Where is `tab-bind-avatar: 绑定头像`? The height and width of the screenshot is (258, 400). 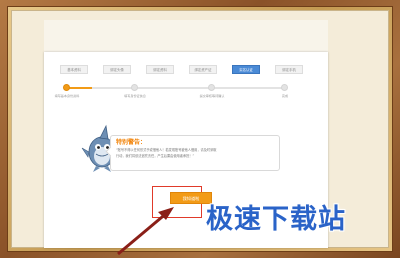 tab-bind-avatar: 绑定头像 is located at coordinates (117, 69).